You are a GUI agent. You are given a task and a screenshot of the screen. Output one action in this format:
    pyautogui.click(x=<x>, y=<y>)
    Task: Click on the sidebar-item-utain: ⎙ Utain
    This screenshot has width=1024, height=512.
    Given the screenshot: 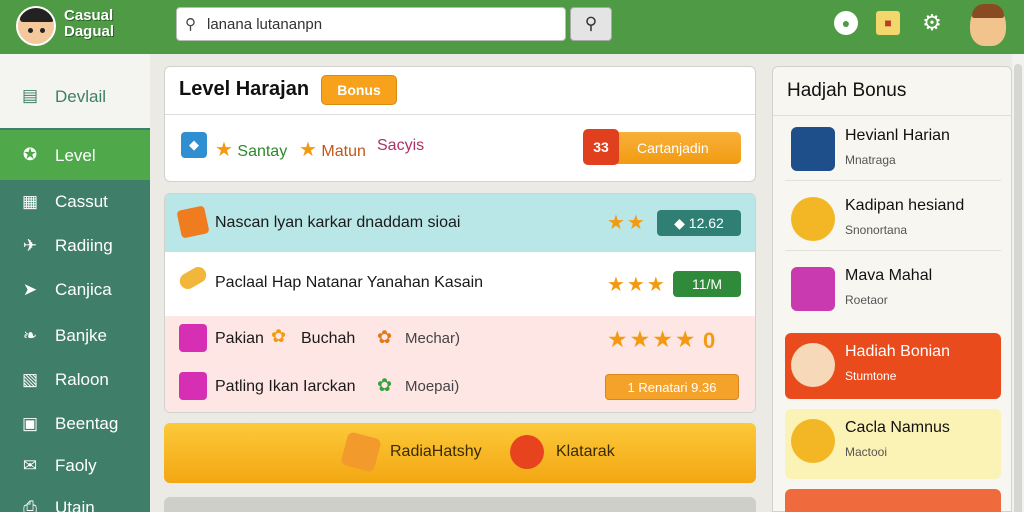 What is the action you would take?
    pyautogui.click(x=75, y=499)
    